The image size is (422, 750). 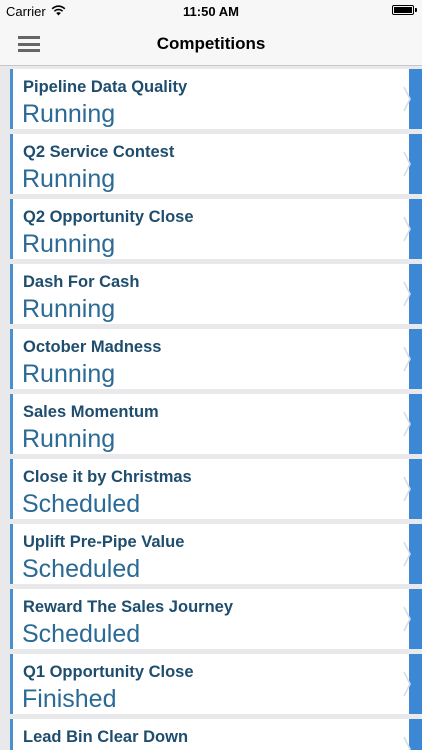 What do you see at coordinates (99, 152) in the screenshot?
I see `competition-name: Q2 Service Contest` at bounding box center [99, 152].